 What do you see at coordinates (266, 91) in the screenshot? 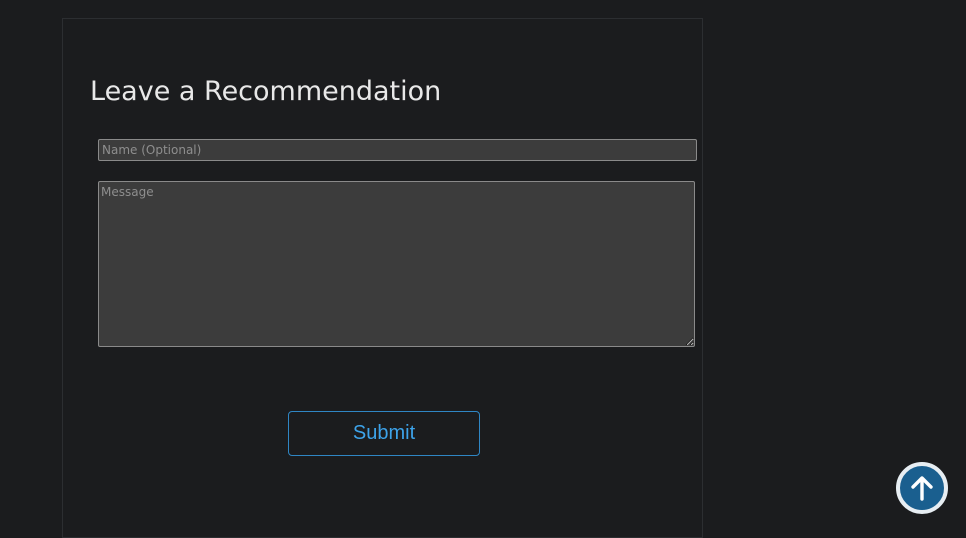
I see `form-title: Leave a Recommendation` at bounding box center [266, 91].